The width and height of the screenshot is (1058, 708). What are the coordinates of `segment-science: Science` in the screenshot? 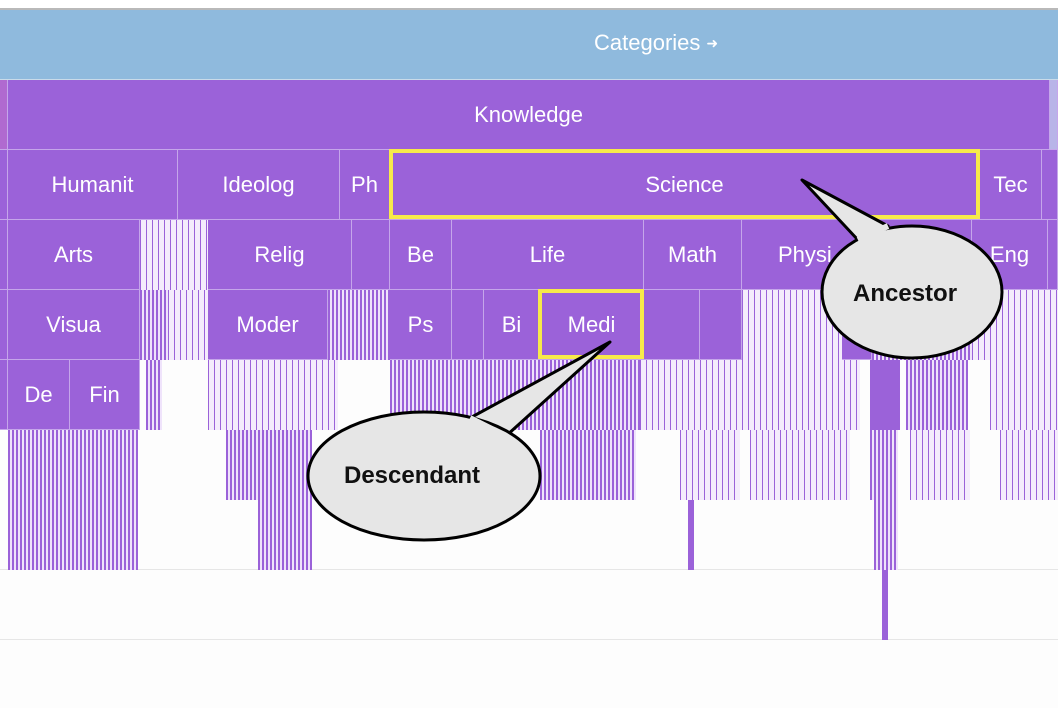 It's located at (685, 185).